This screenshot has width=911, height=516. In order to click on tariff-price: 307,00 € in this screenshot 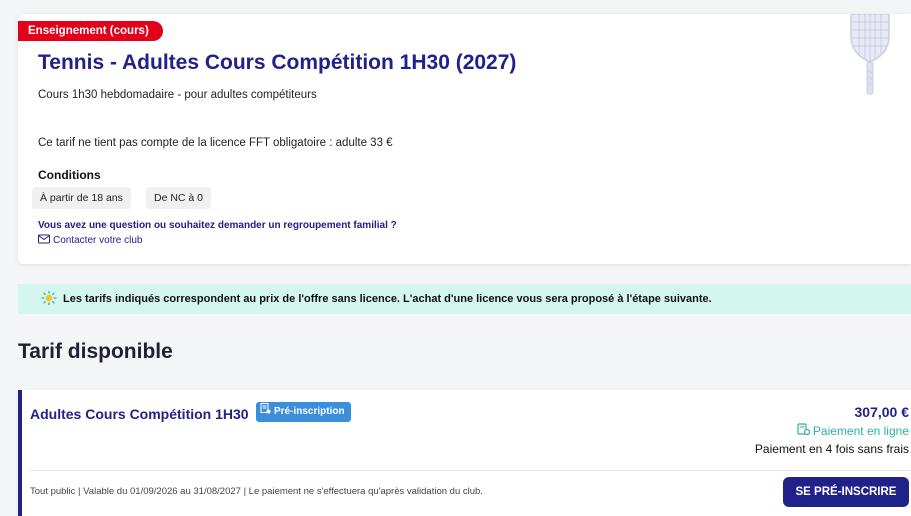, I will do `click(882, 412)`.